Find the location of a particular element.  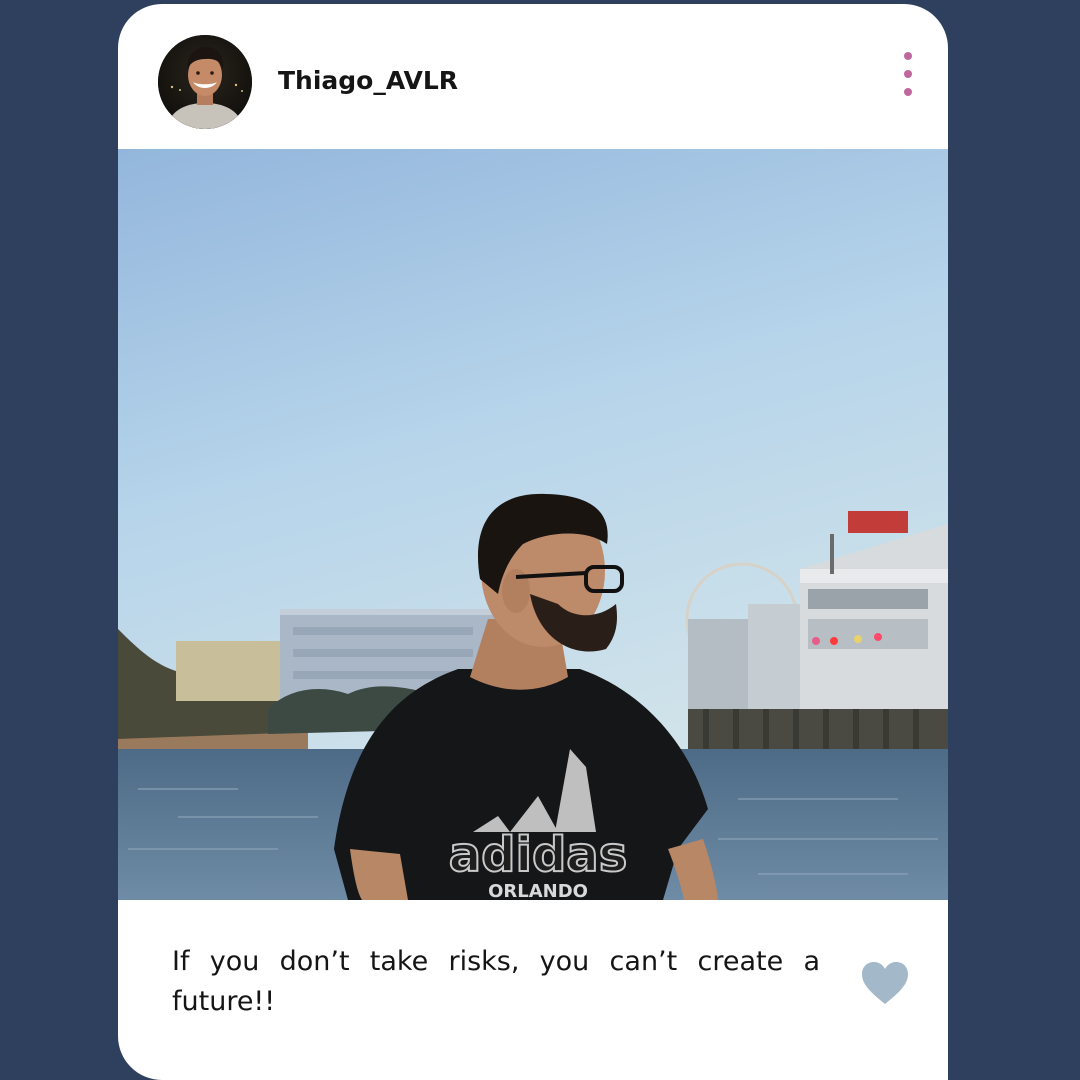

username: Thiago_AVLR is located at coordinates (368, 80).